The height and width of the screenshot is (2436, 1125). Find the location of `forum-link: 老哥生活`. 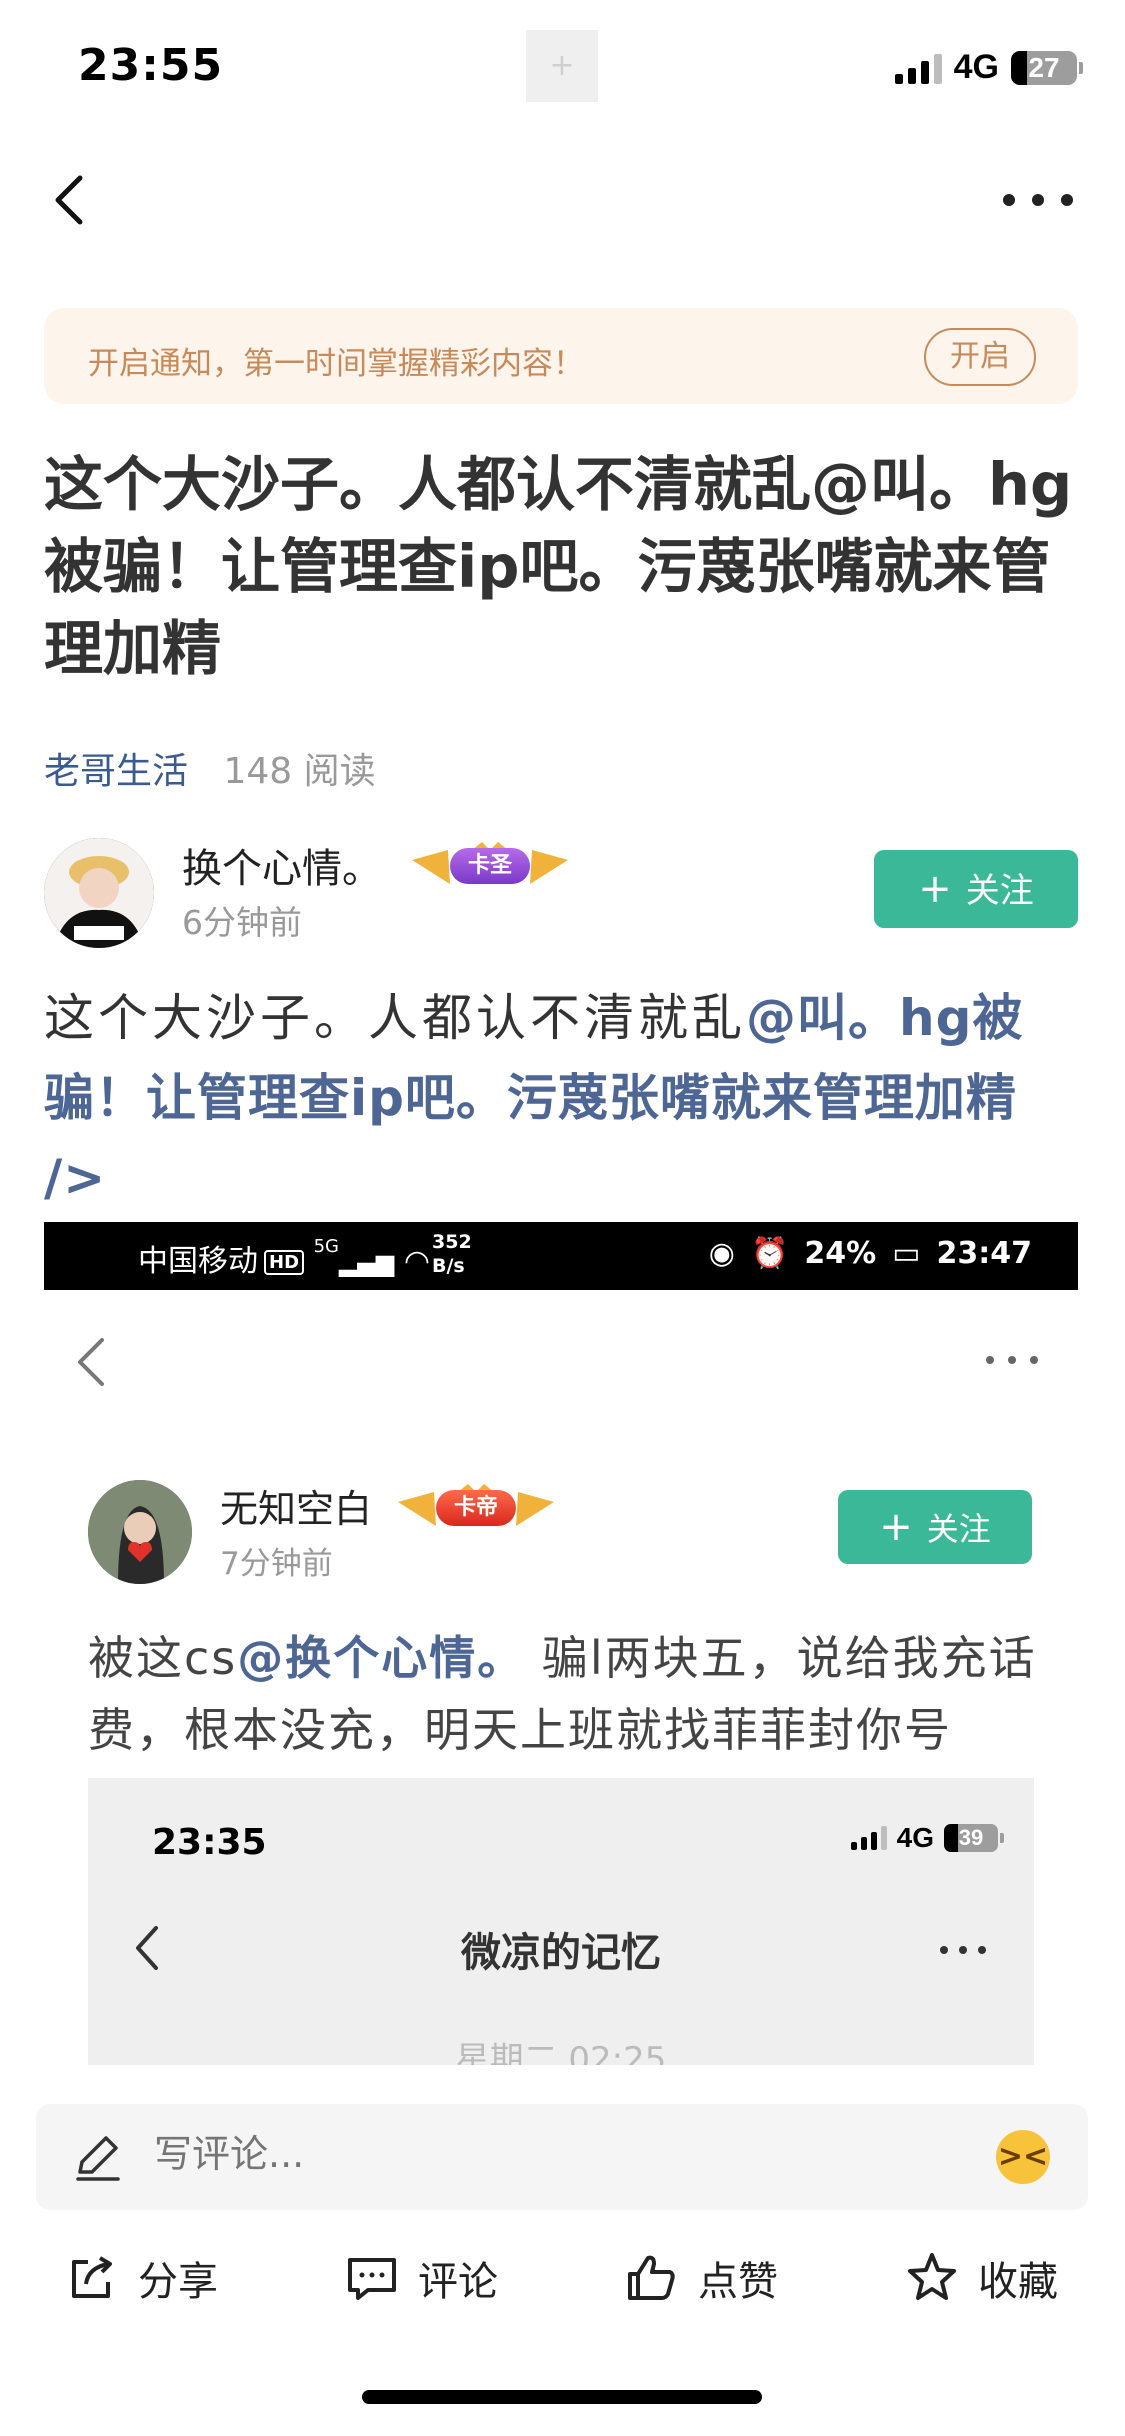

forum-link: 老哥生活 is located at coordinates (116, 771).